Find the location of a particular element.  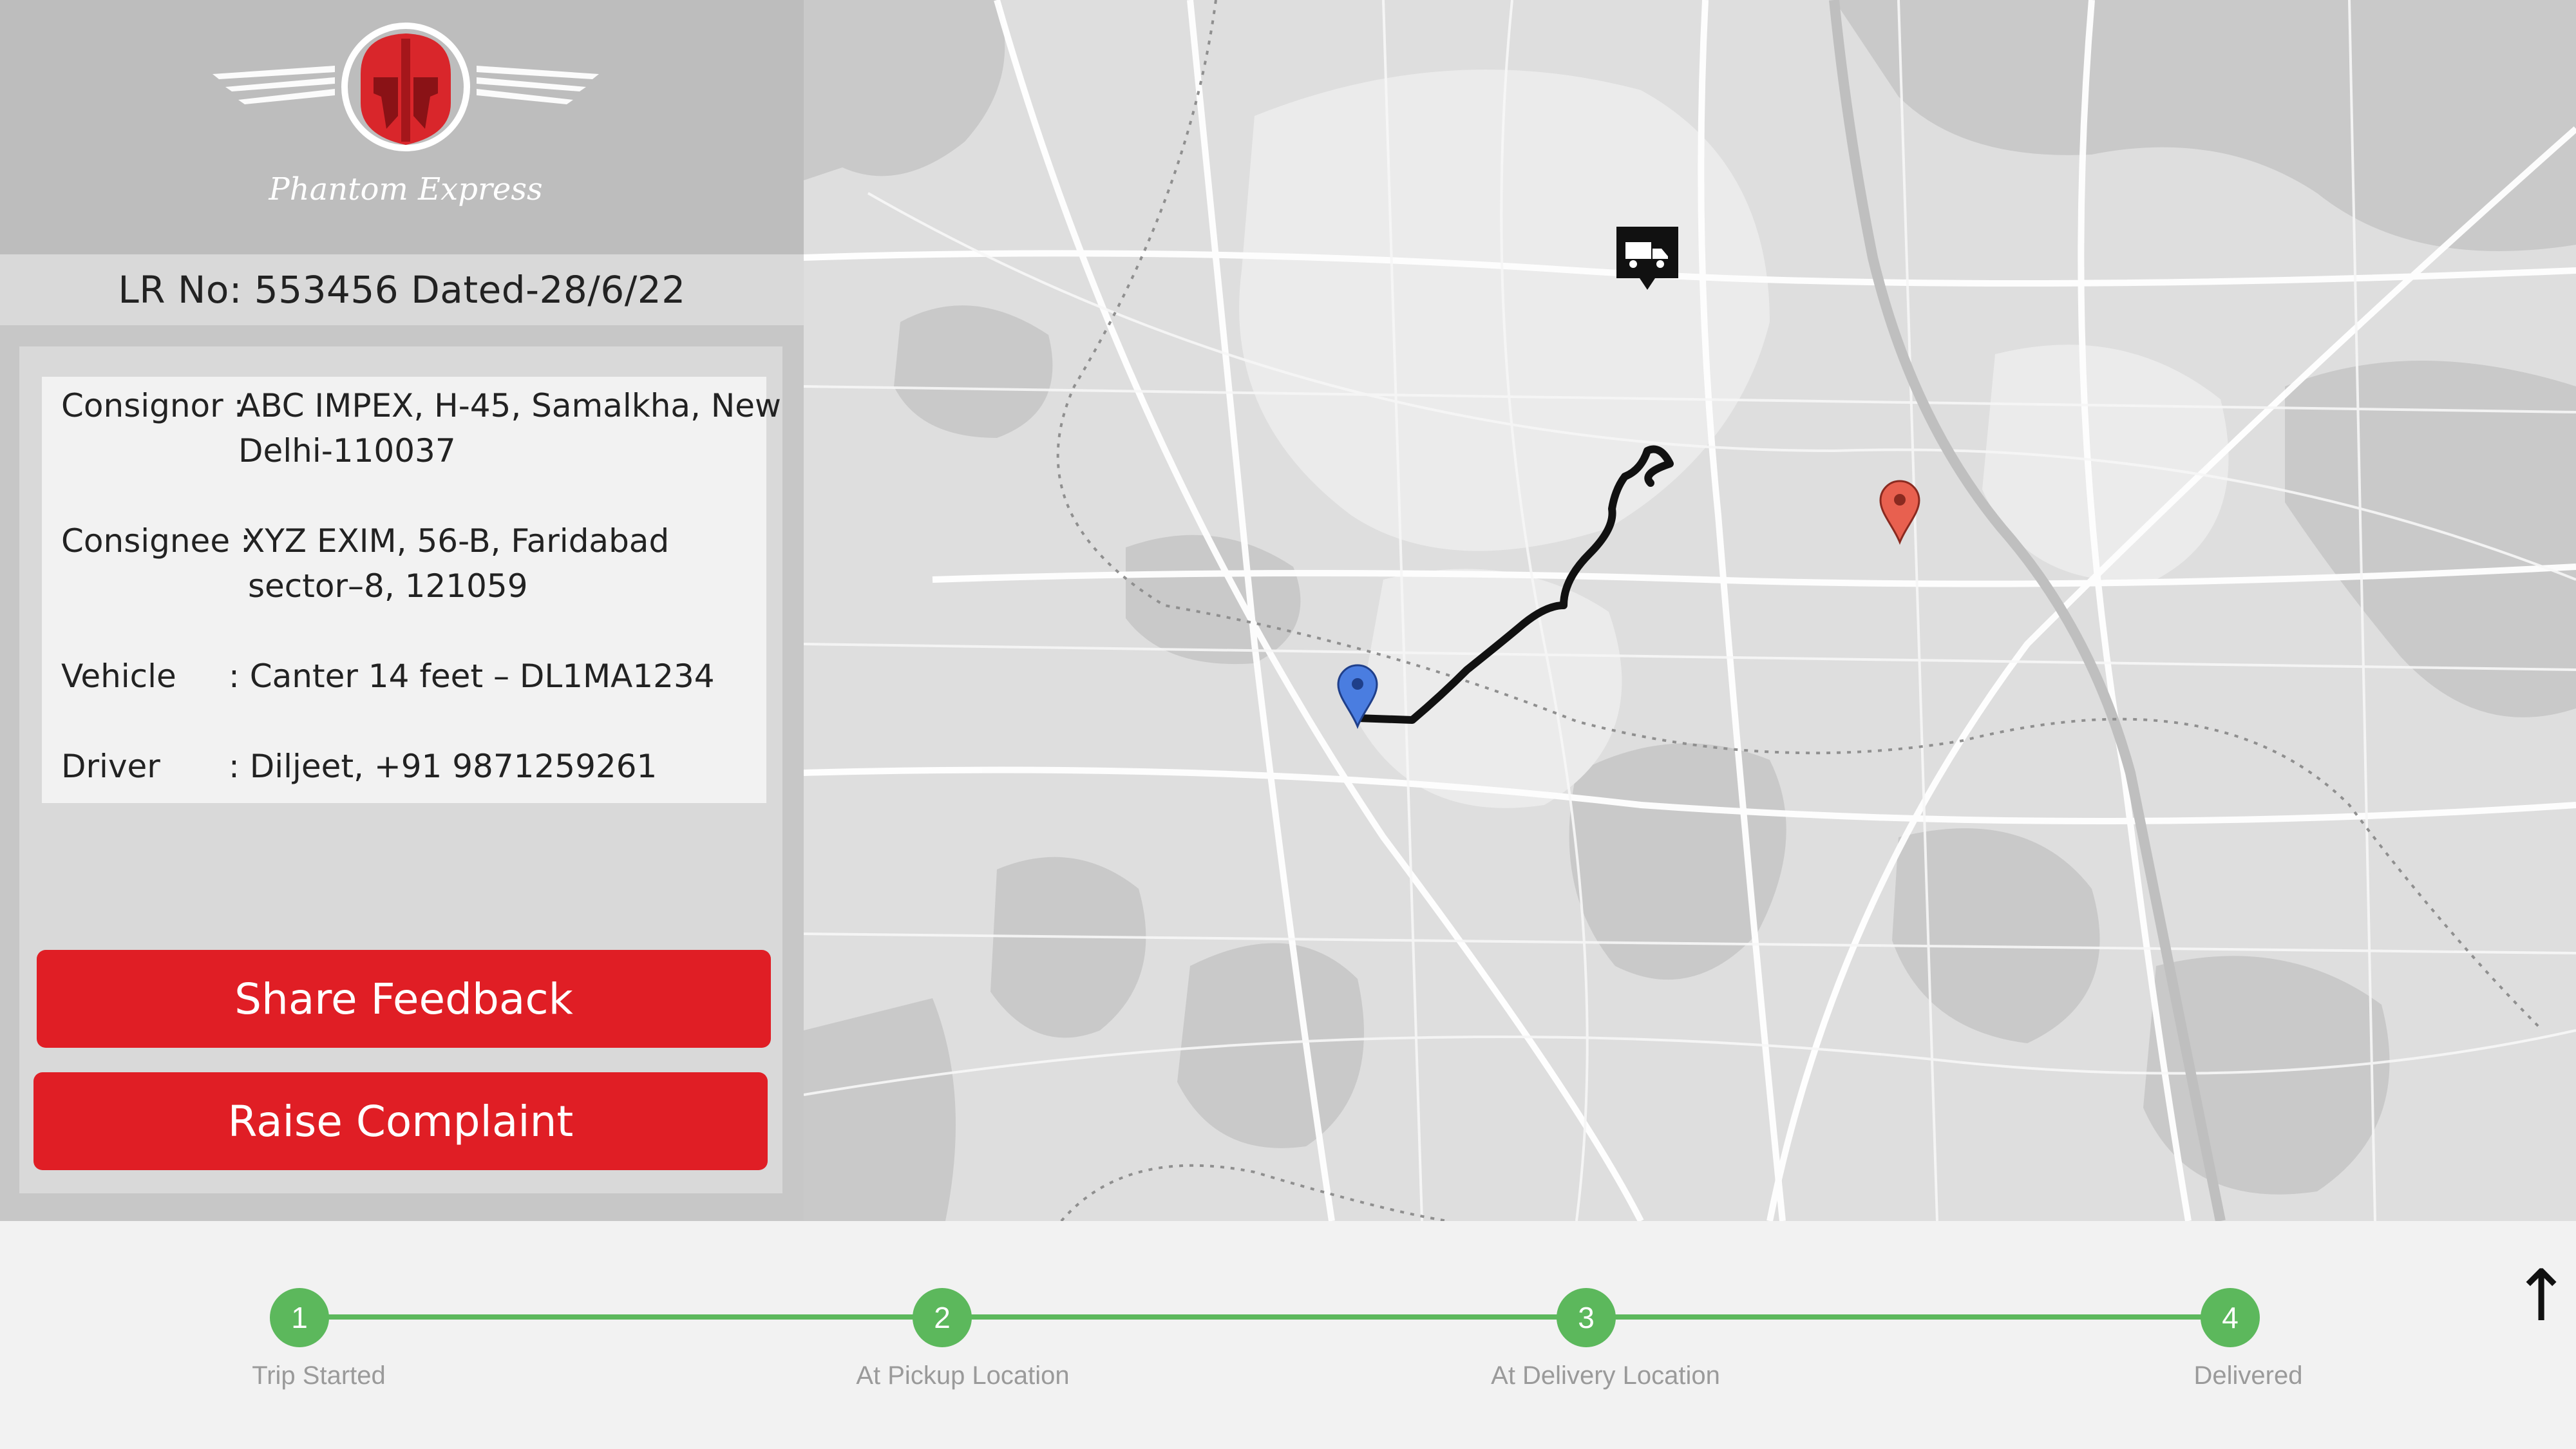

driver-label: Driver is located at coordinates (111, 766).